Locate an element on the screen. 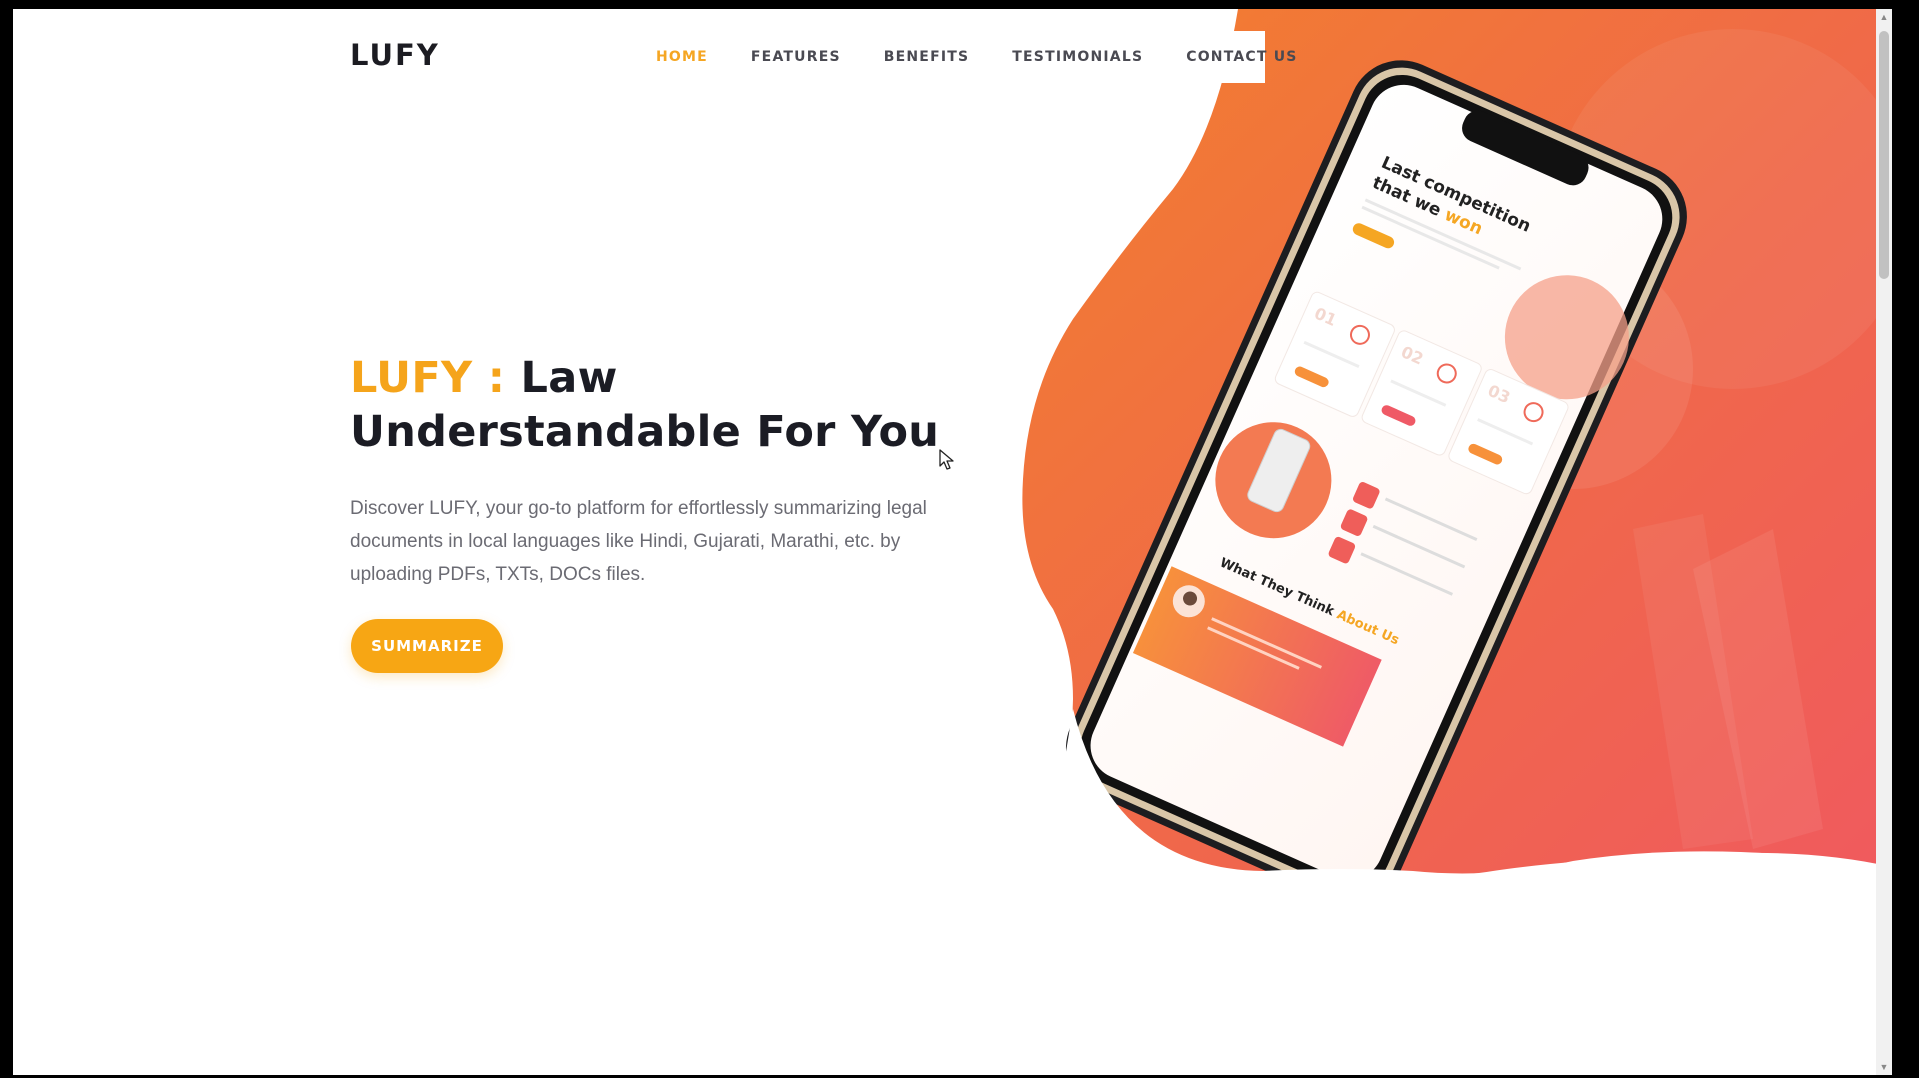  svg-text: 03 is located at coordinates (1499, 394).